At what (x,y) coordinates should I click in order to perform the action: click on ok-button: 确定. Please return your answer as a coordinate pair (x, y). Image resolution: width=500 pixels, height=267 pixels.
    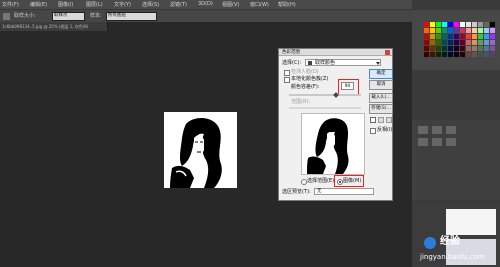
    Looking at the image, I should click on (381, 74).